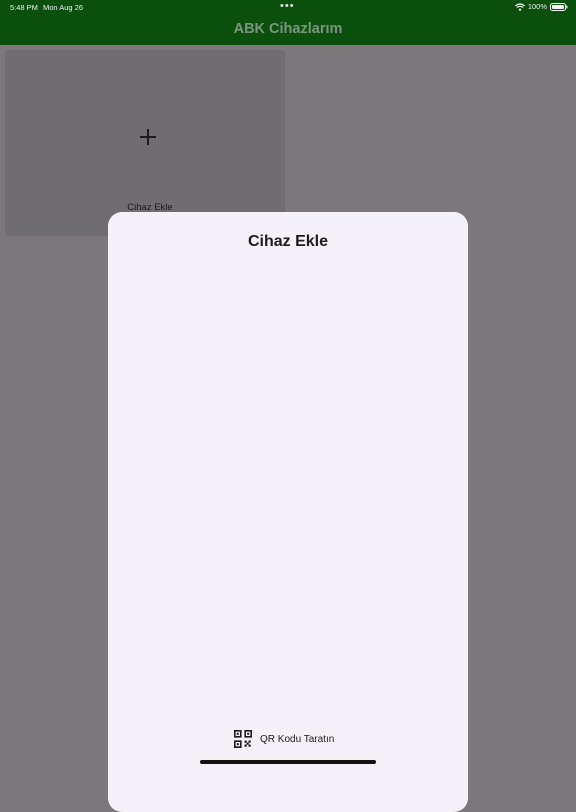 This screenshot has width=576, height=812. Describe the element at coordinates (287, 6) in the screenshot. I see `multitasking-dots: •••` at that location.